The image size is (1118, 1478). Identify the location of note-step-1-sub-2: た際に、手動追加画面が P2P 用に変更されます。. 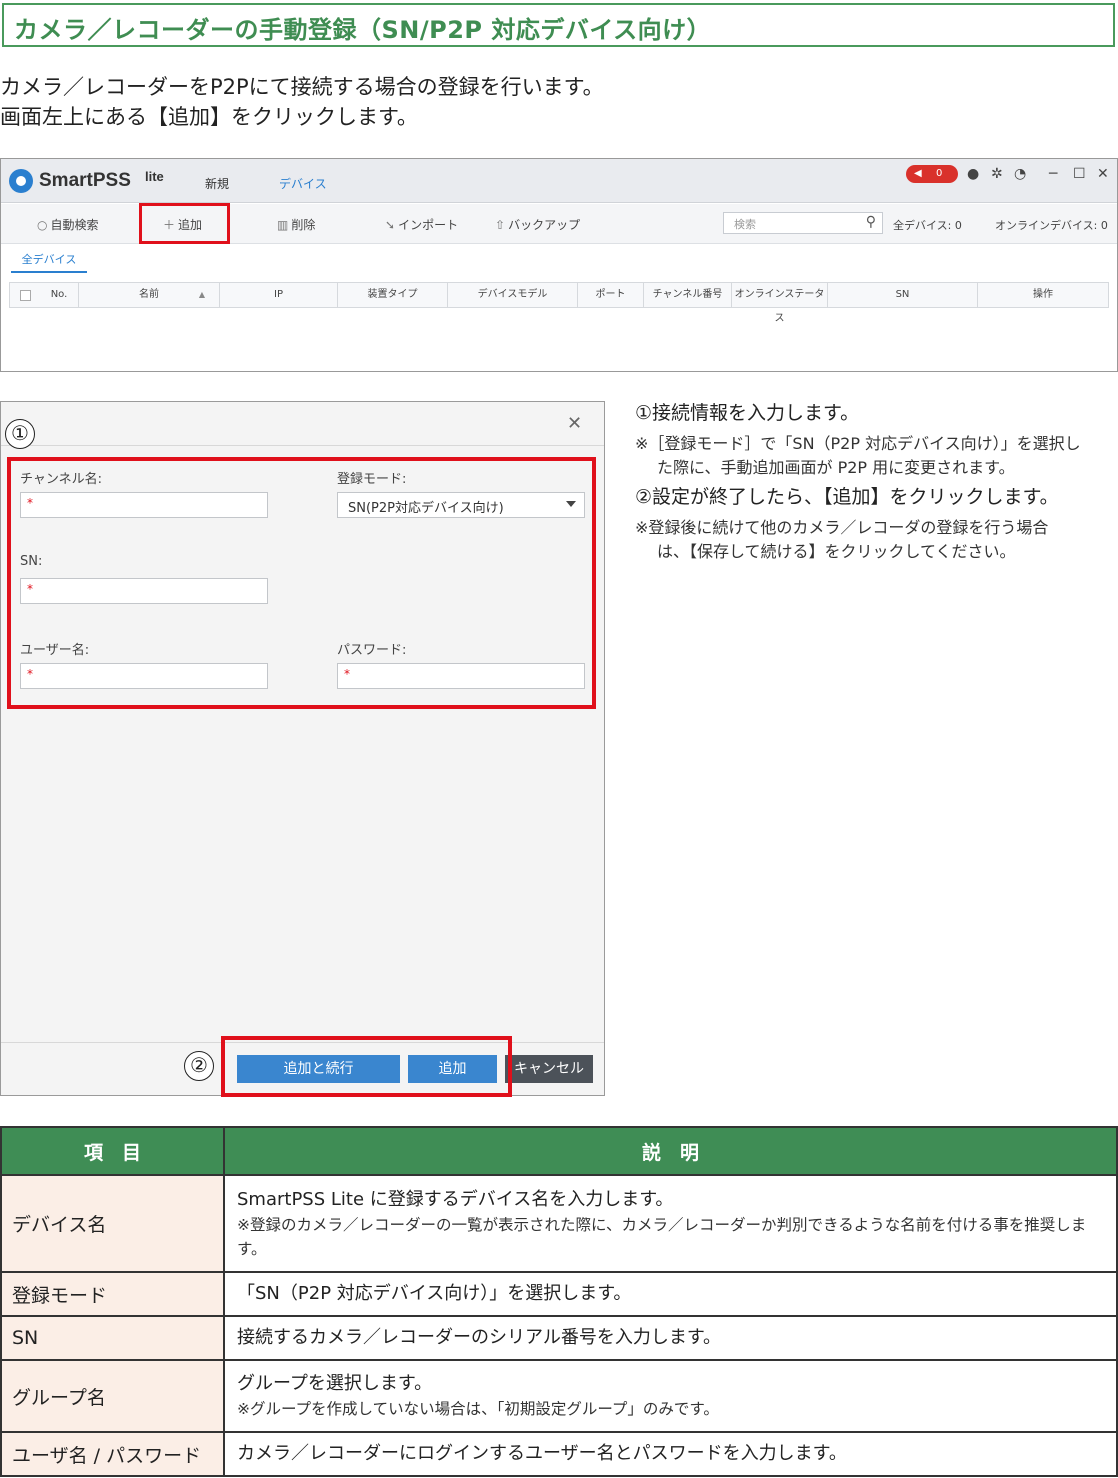
(836, 467).